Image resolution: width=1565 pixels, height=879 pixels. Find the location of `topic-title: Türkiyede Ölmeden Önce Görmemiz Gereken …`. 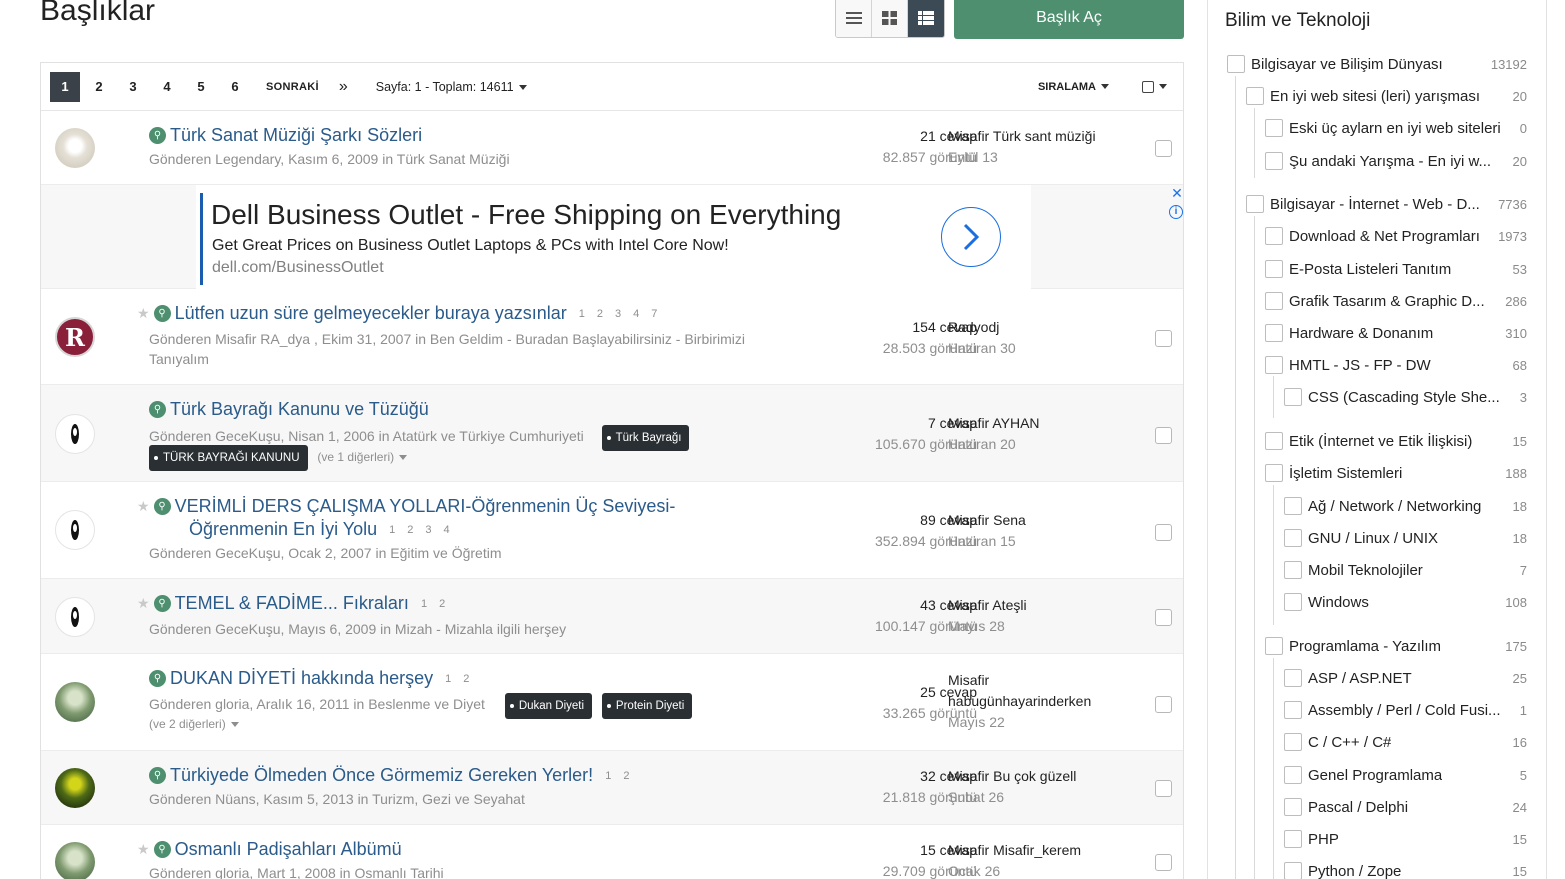

topic-title: Türkiyede Ölmeden Önce Görmemiz Gereken … is located at coordinates (381, 775).